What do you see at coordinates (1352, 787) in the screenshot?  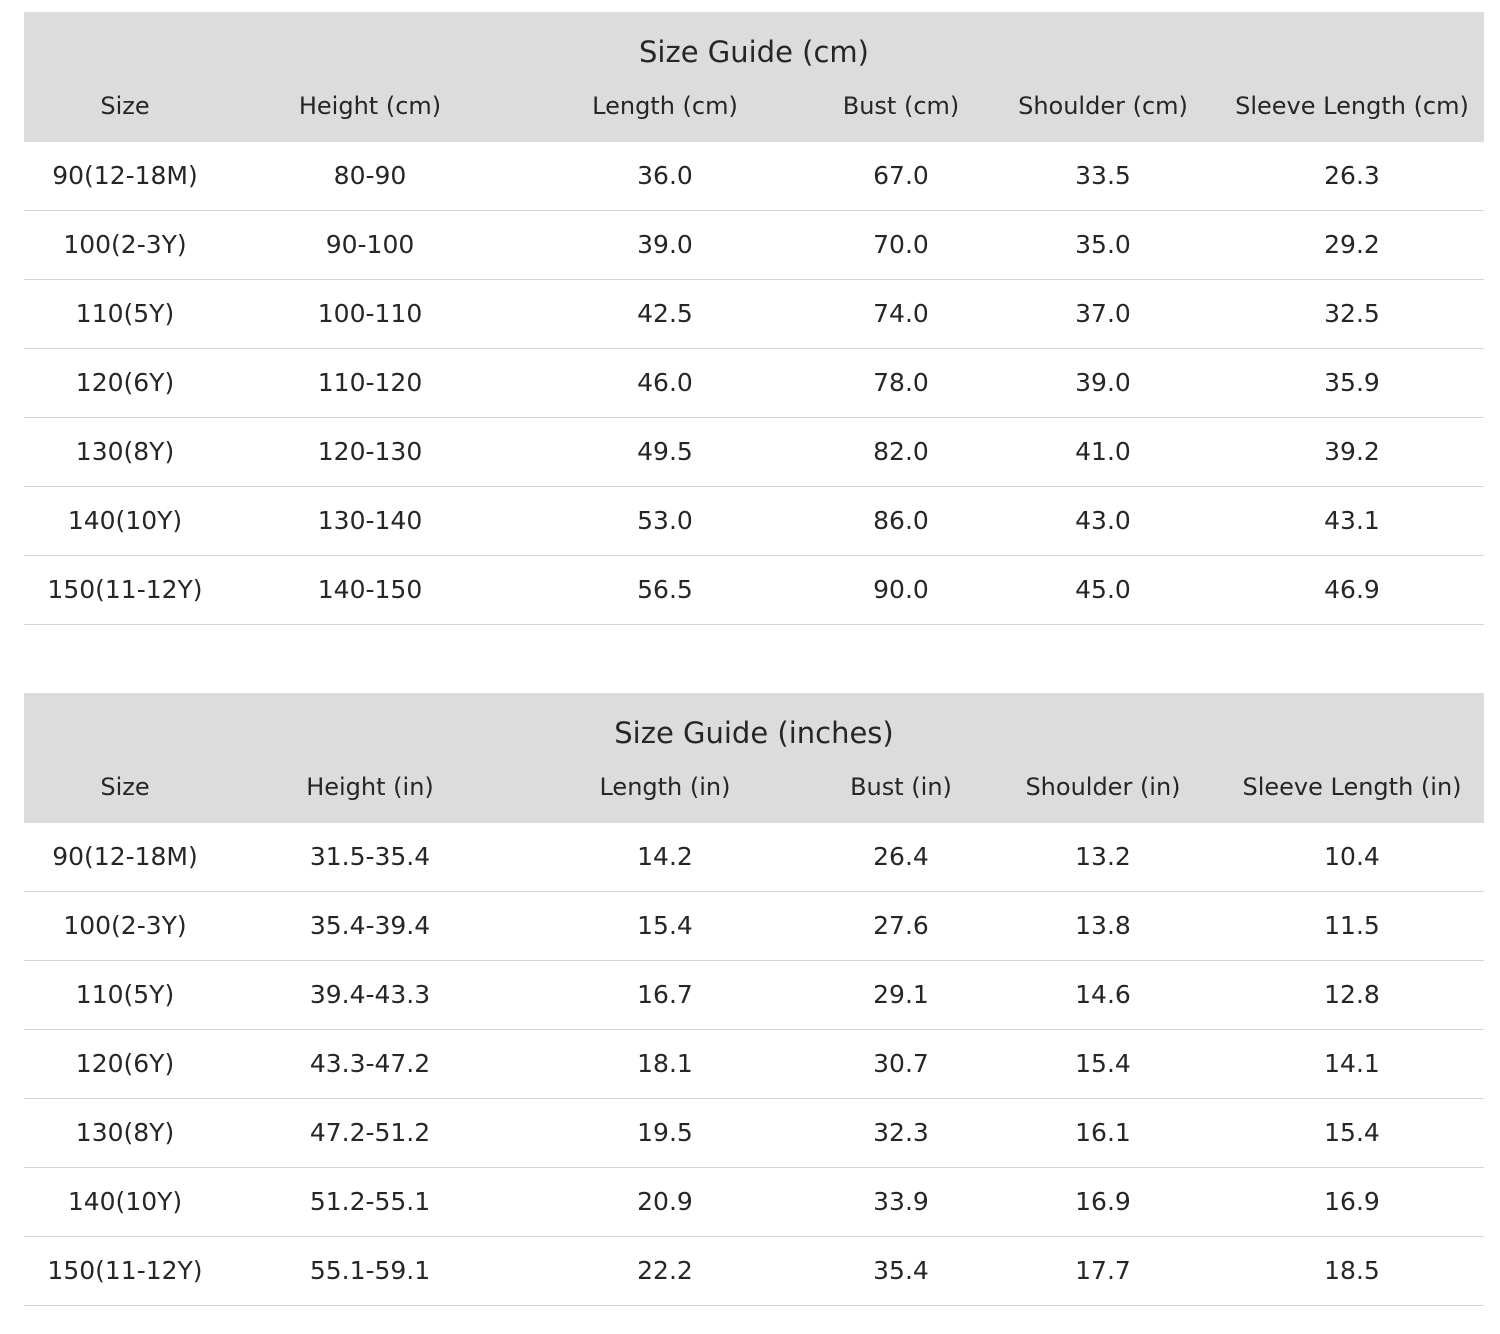 I see `column-header-sleeve-length: Sleeve Length (in)` at bounding box center [1352, 787].